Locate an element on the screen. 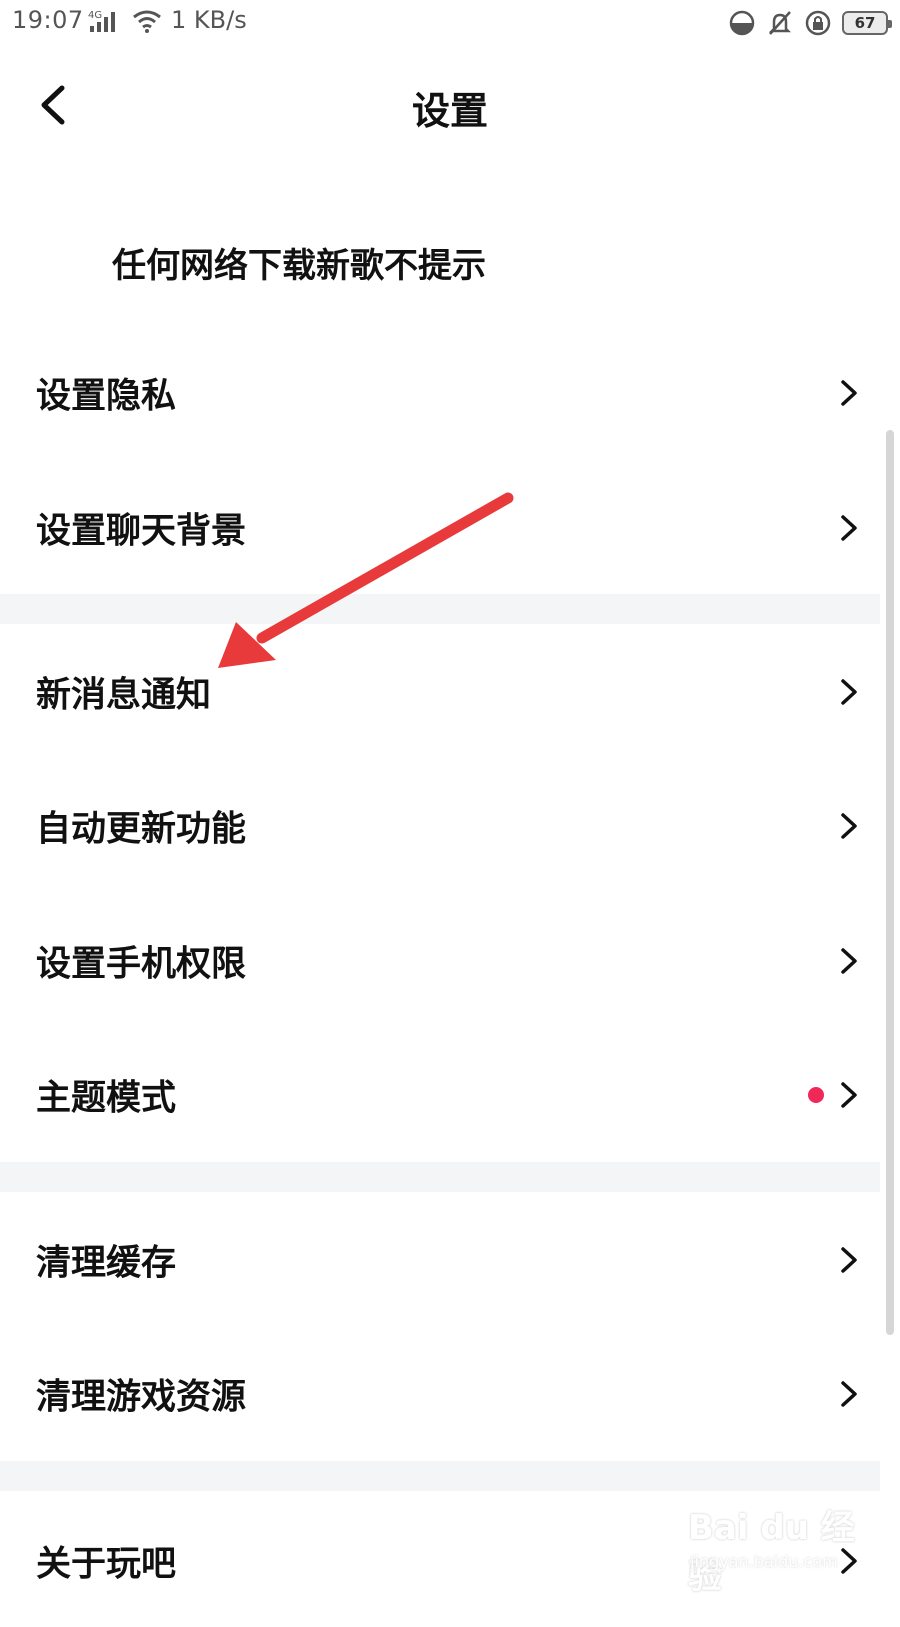  menu-item-auto-update: 自动更新功能 is located at coordinates (440, 826).